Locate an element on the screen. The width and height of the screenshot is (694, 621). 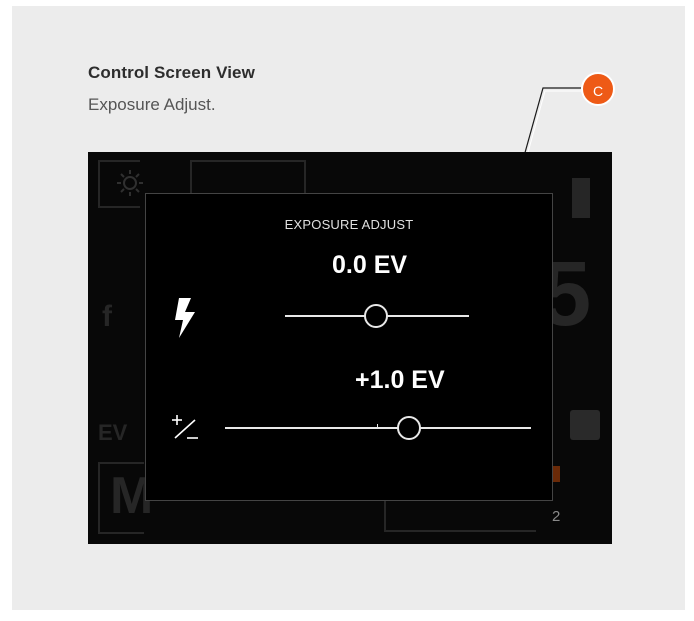
flash-ev-value: 0.0 EV is located at coordinates (370, 265).